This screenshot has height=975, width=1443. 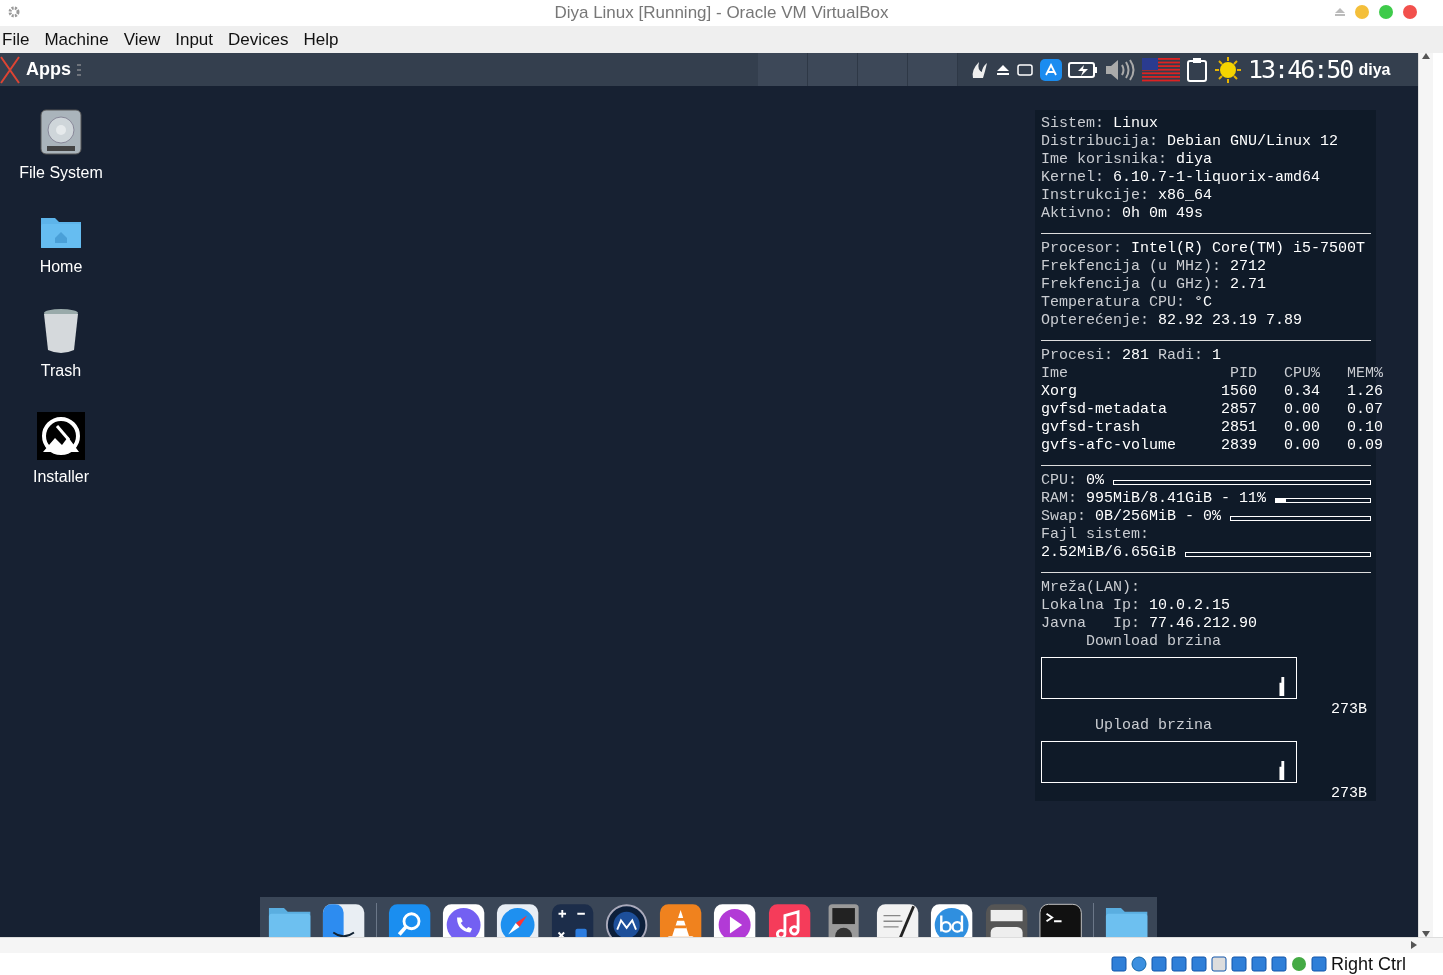 What do you see at coordinates (1081, 249) in the screenshot?
I see `info-label: Procesor:` at bounding box center [1081, 249].